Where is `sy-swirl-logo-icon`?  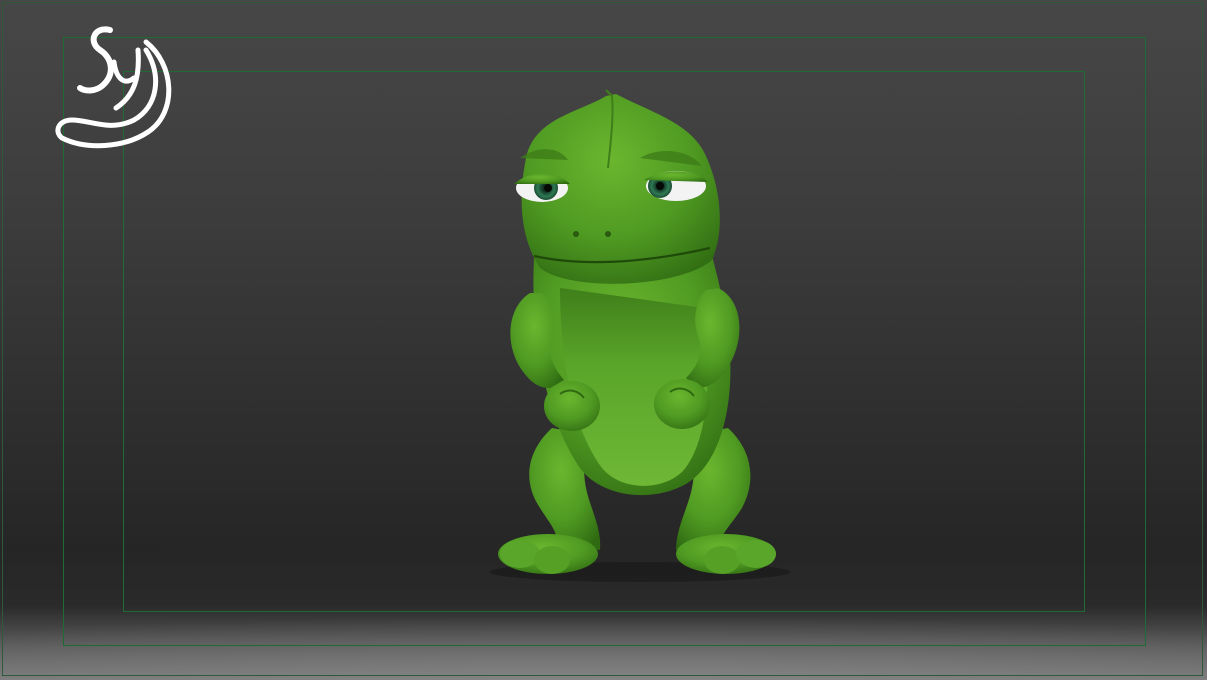
sy-swirl-logo-icon is located at coordinates (113, 87).